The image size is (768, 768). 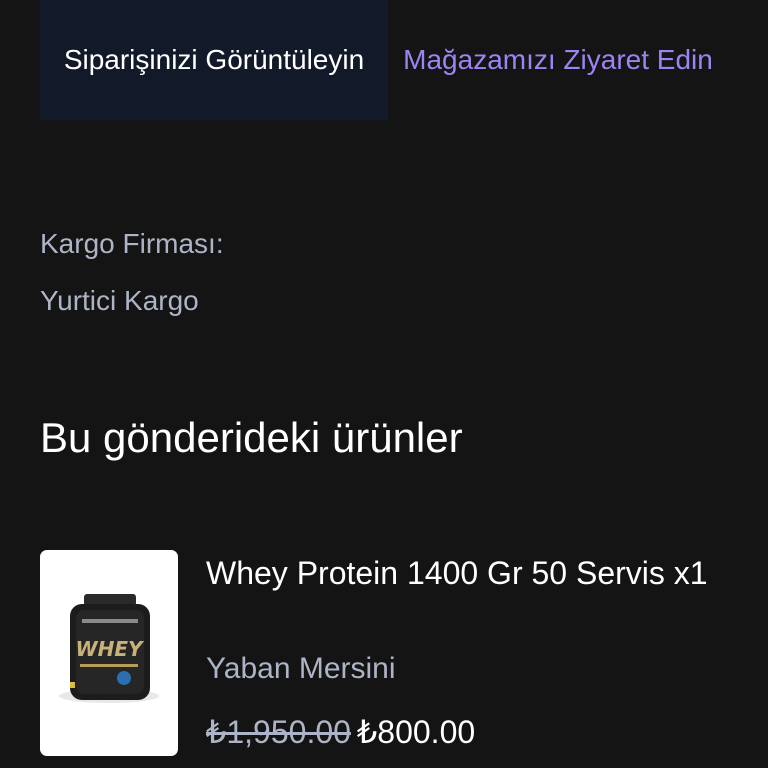 I want to click on protein-tub-icon: WHEY, so click(x=109, y=648).